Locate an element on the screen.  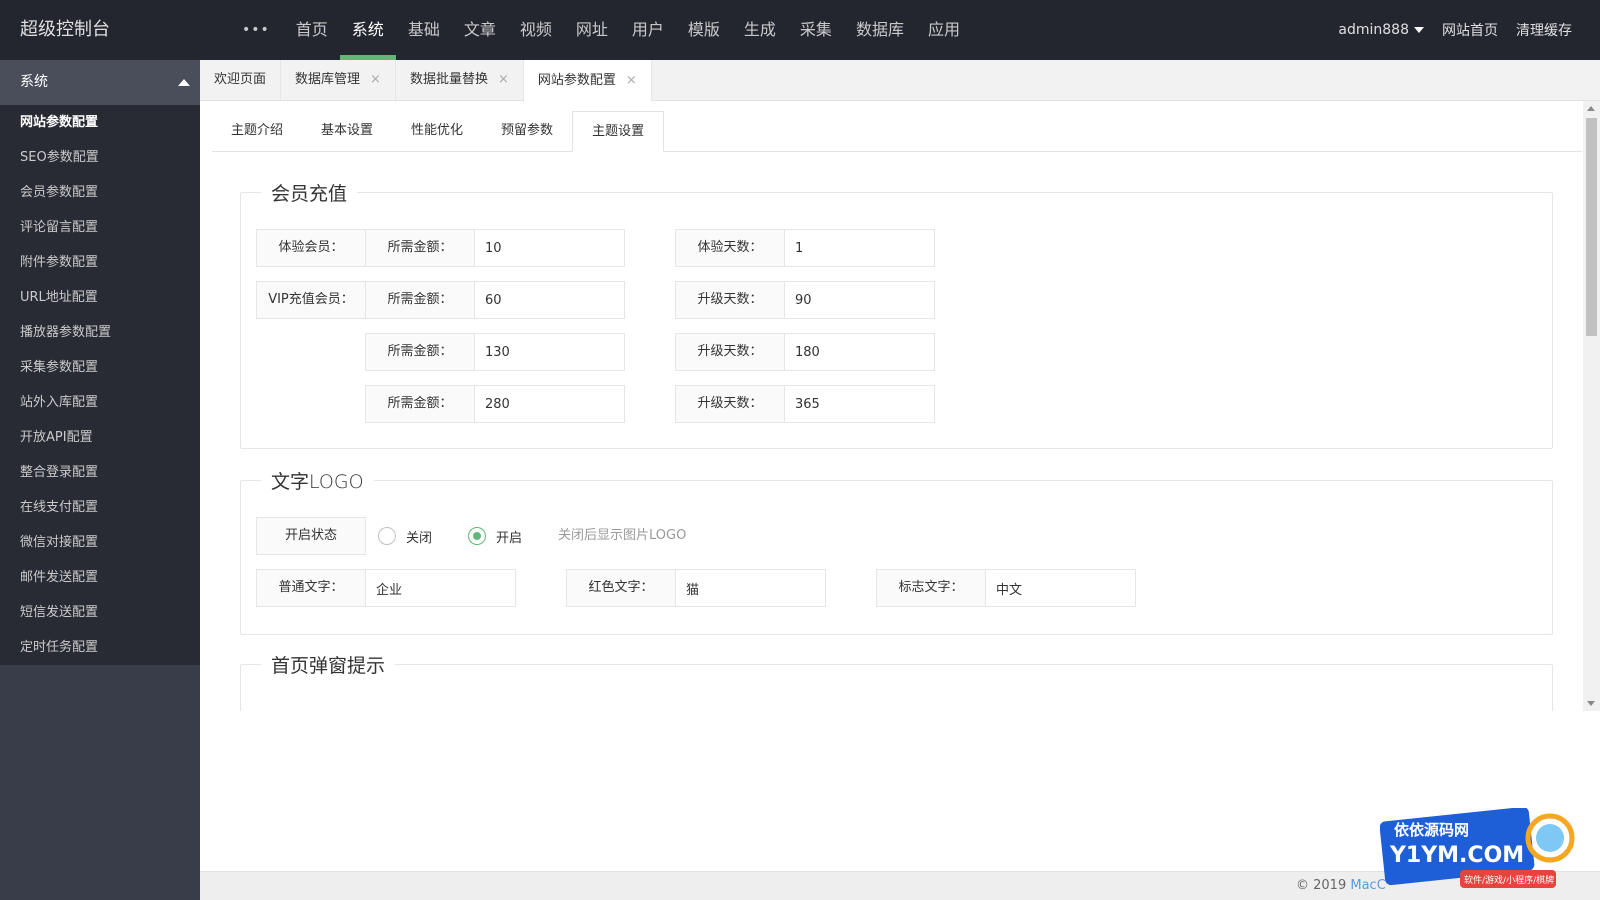
radio-on: 开启 is located at coordinates (495, 536).